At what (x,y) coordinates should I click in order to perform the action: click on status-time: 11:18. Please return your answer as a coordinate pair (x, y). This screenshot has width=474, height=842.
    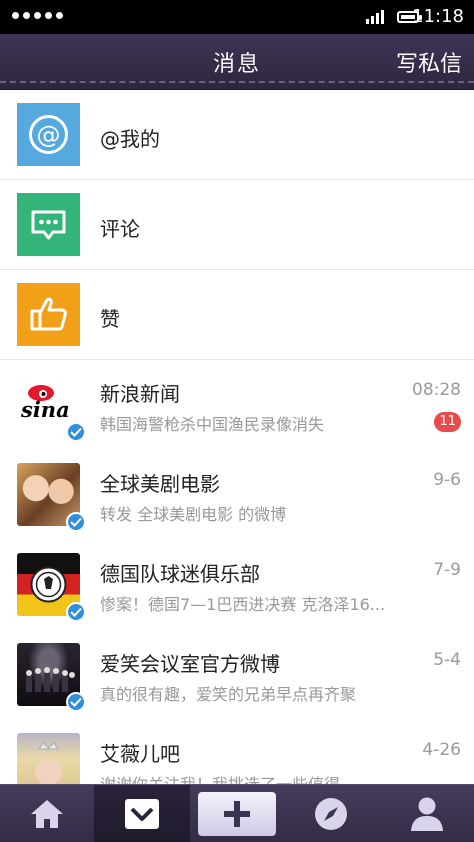
    Looking at the image, I should click on (438, 16).